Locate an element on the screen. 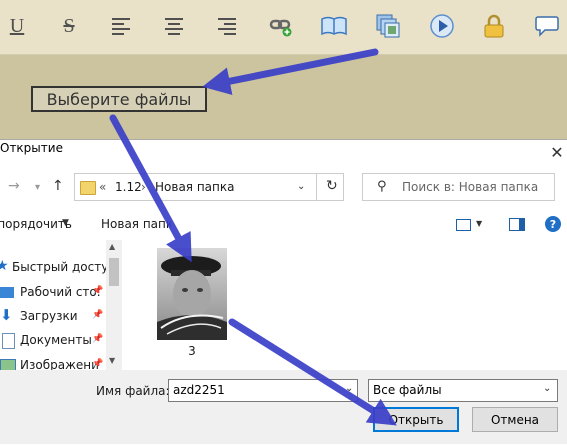  strike-glyph: S is located at coordinates (69, 25).